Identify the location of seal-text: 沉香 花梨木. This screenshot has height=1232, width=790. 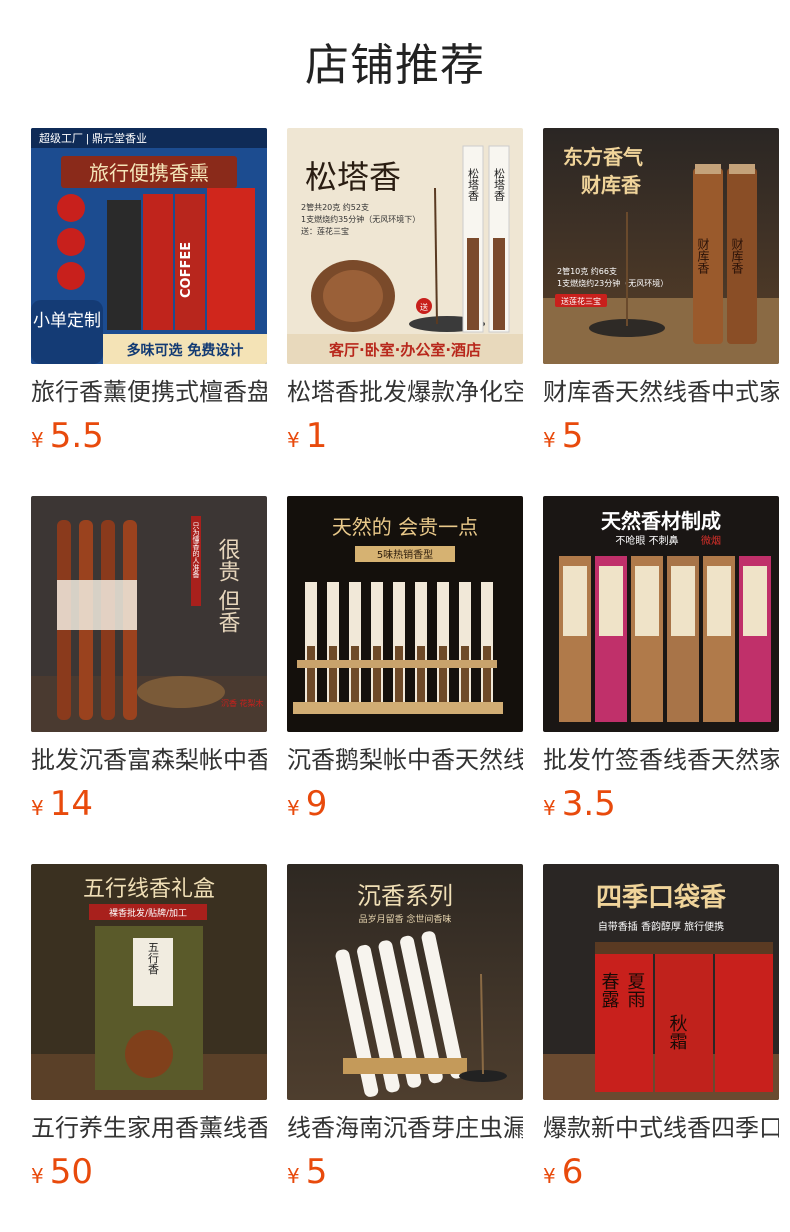
(242, 703).